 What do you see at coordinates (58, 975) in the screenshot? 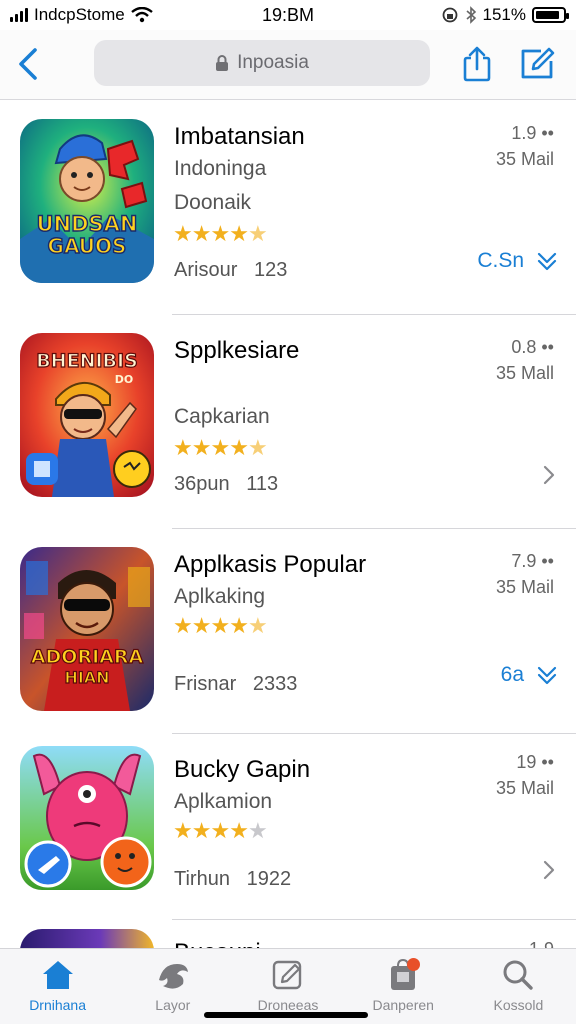
I see `home-icon` at bounding box center [58, 975].